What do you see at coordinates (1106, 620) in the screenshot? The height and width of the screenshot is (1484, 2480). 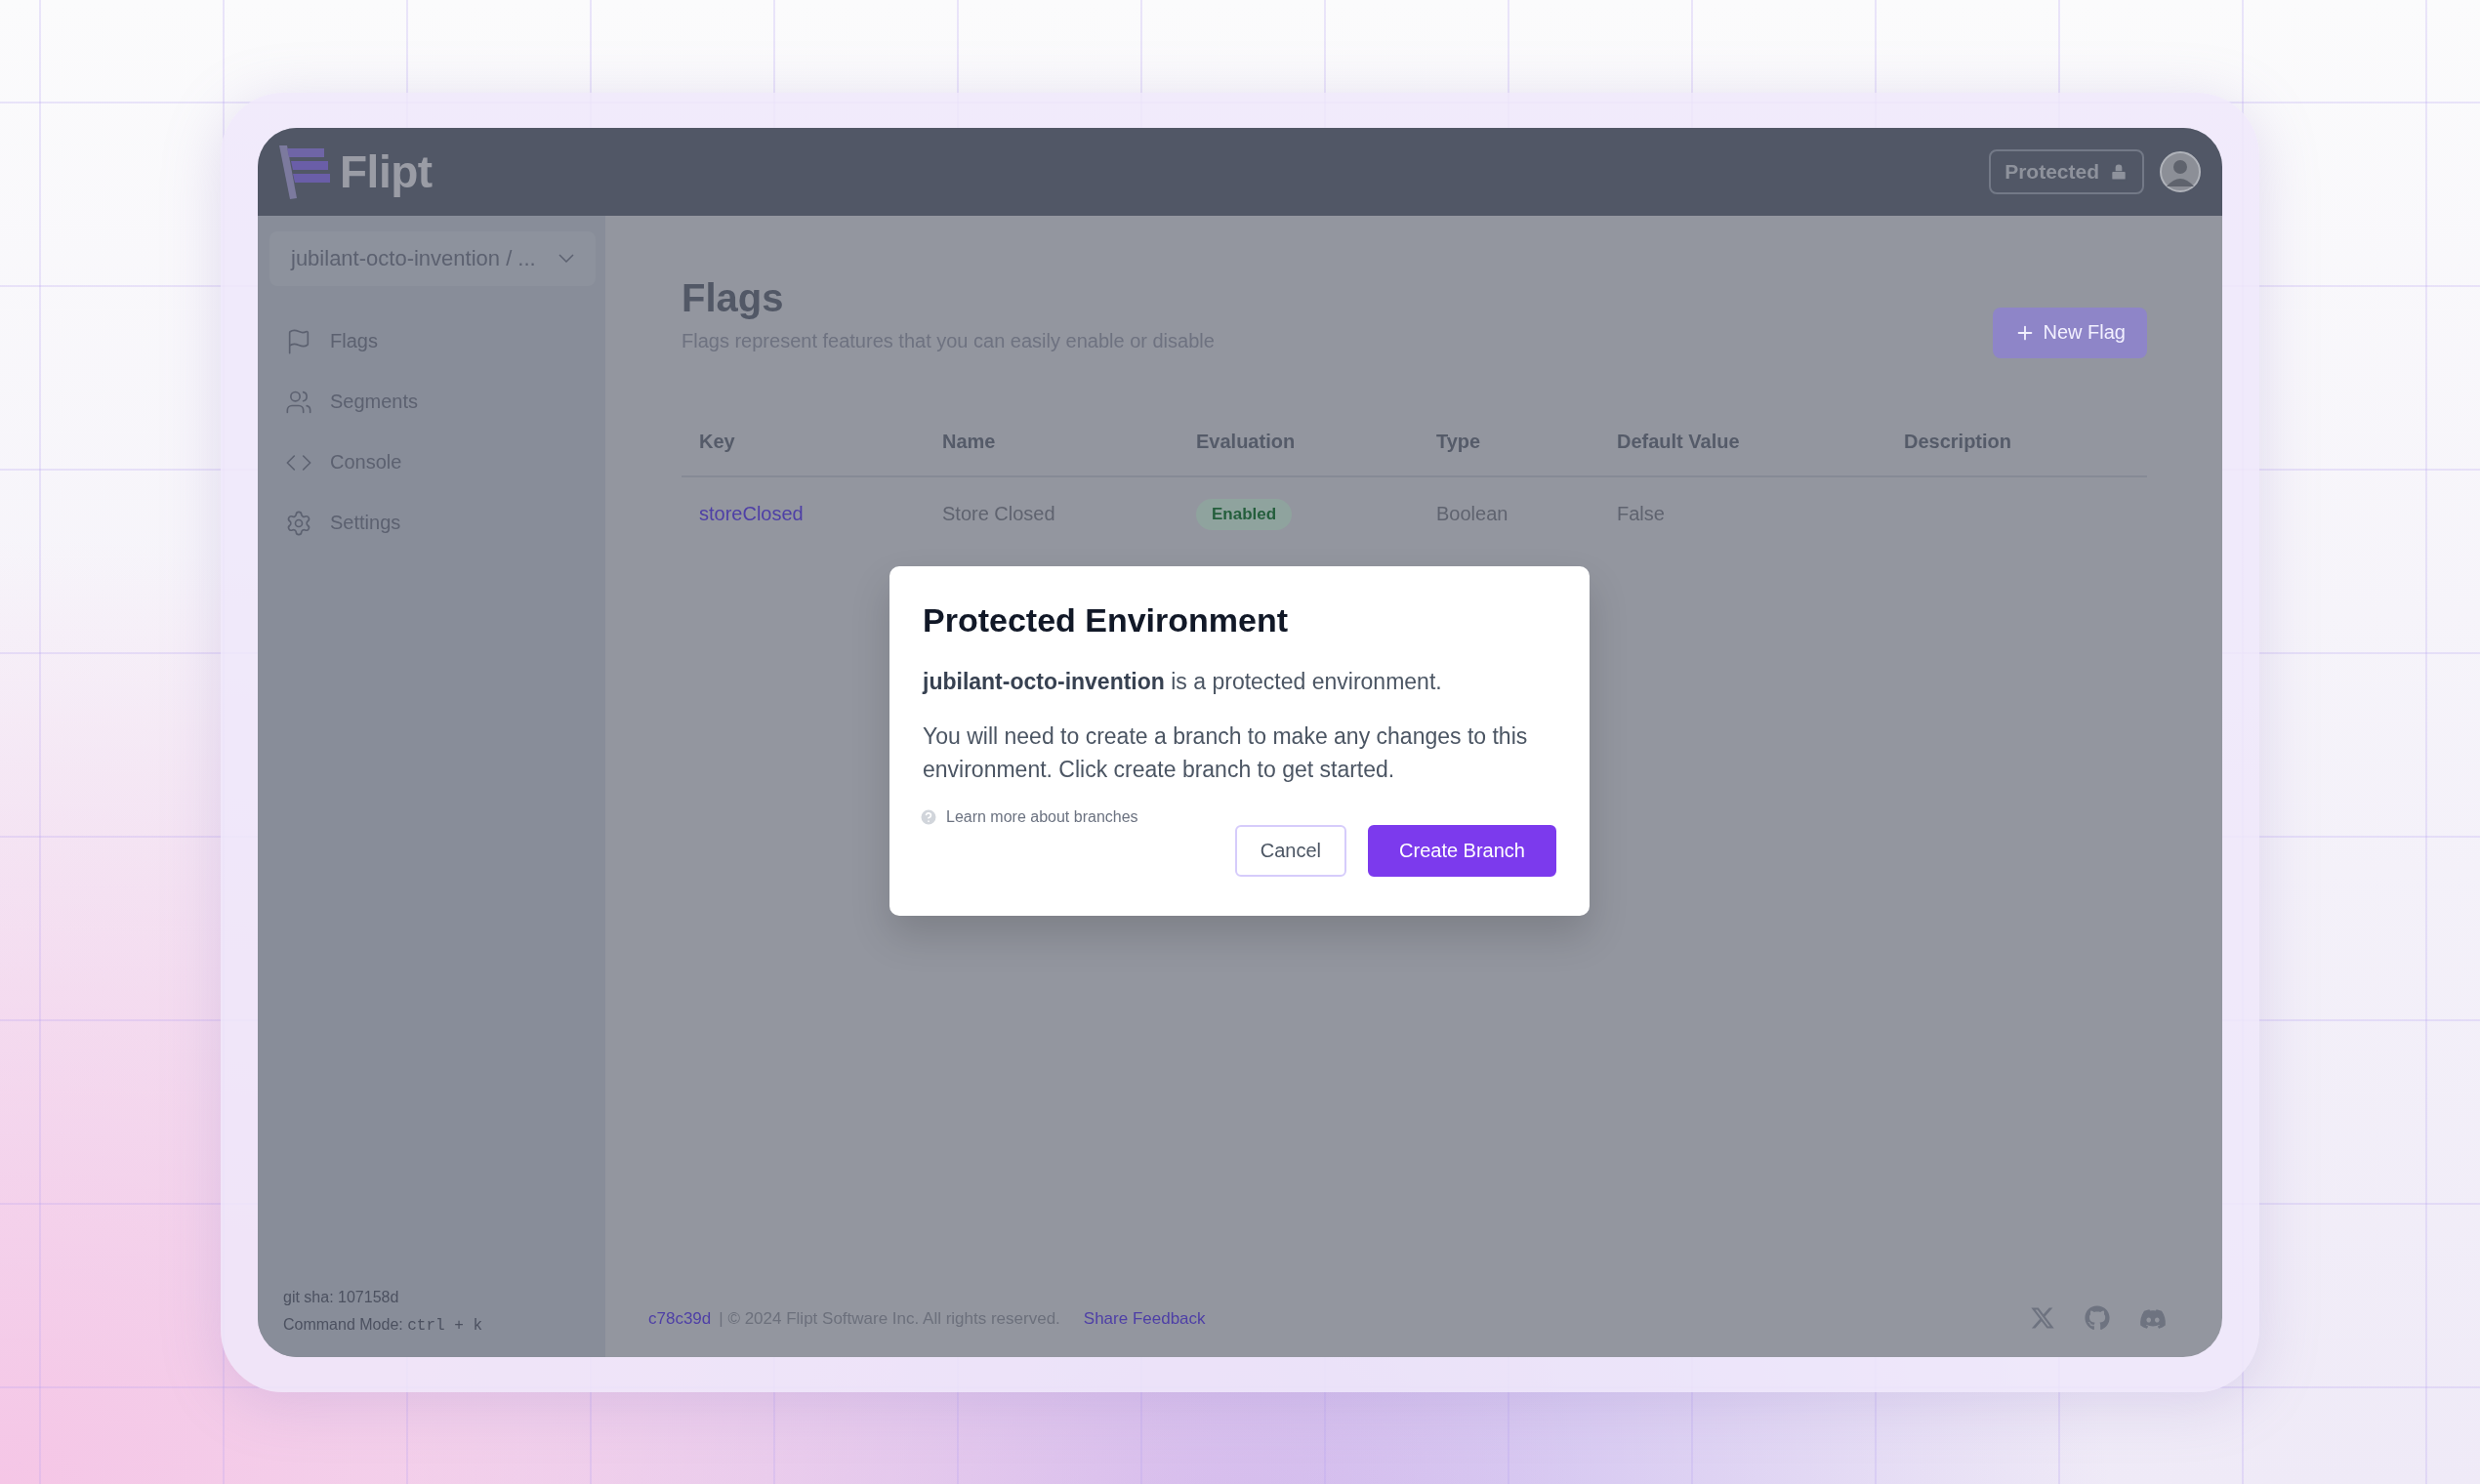 I see `dialog-title: Protected Environment` at bounding box center [1106, 620].